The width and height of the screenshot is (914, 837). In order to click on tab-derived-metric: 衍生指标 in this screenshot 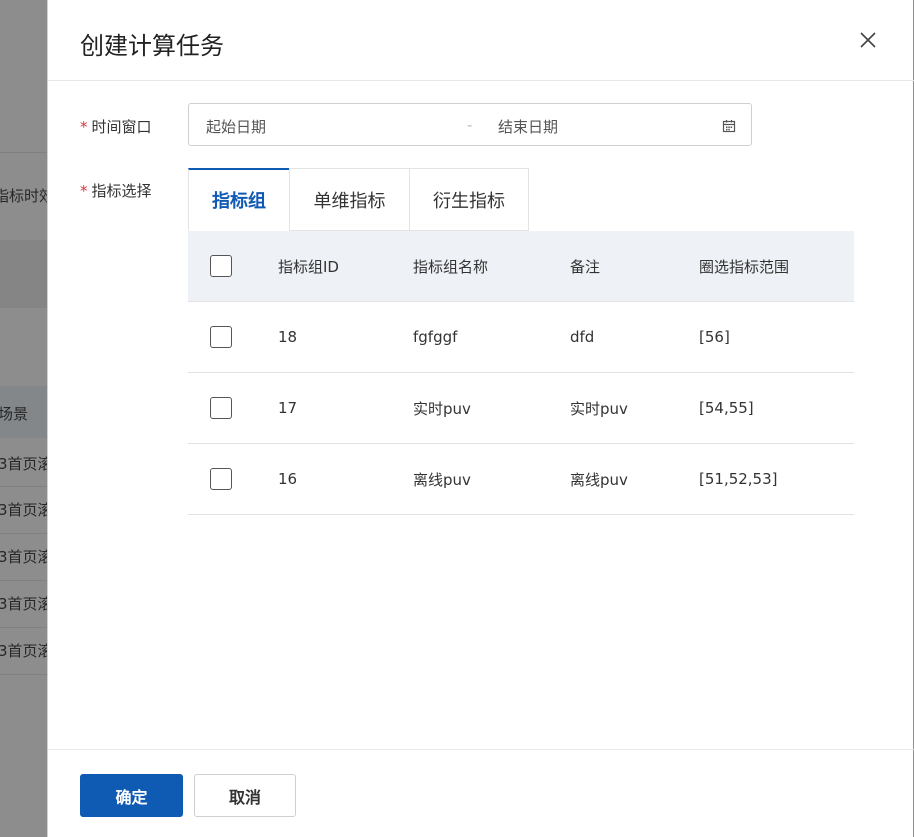, I will do `click(469, 199)`.